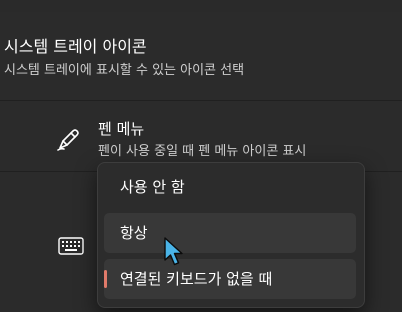 The image size is (402, 312). What do you see at coordinates (75, 46) in the screenshot?
I see `section-title: 시스템 트레이 아이콘` at bounding box center [75, 46].